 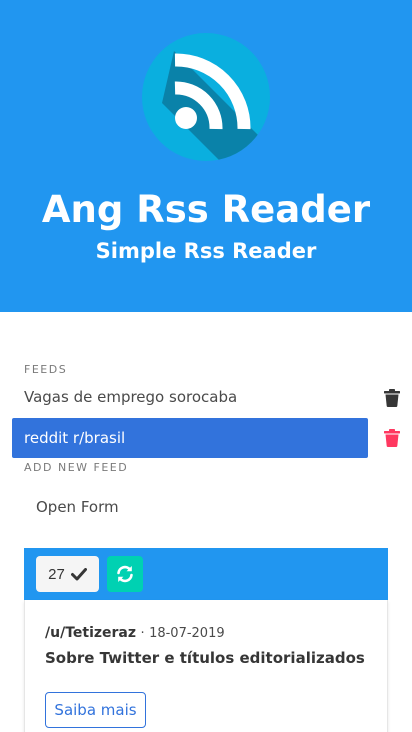 What do you see at coordinates (190, 438) in the screenshot?
I see `feed-item-reddit-brasil: reddit r/brasil` at bounding box center [190, 438].